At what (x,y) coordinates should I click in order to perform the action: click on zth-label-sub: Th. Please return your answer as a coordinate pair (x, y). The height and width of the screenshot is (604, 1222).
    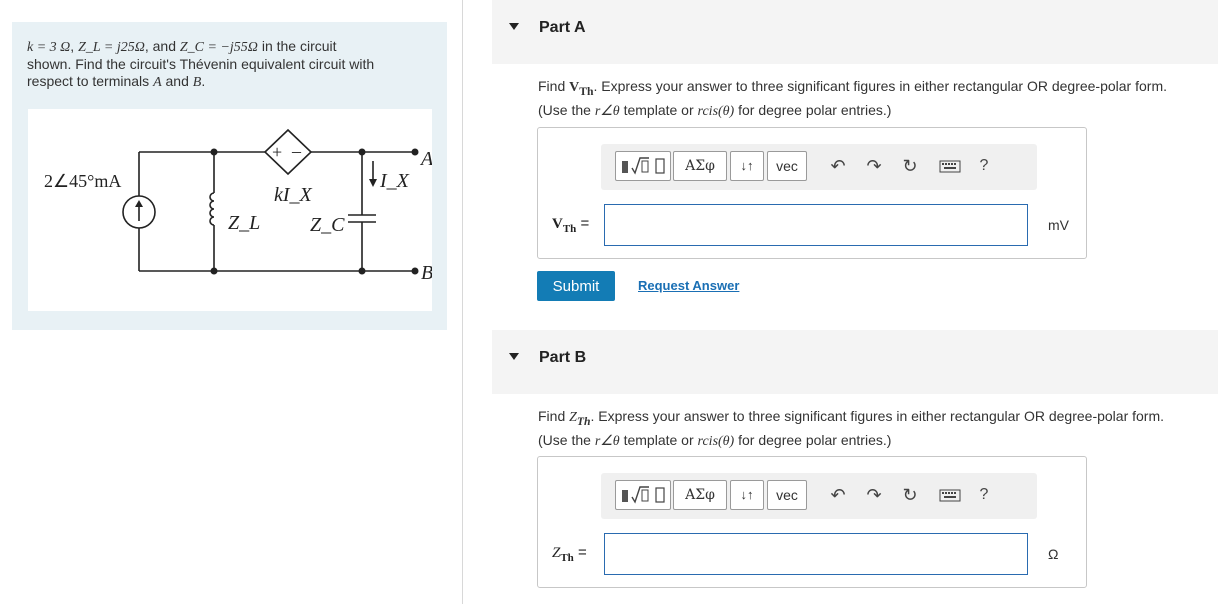
    Looking at the image, I should click on (567, 558).